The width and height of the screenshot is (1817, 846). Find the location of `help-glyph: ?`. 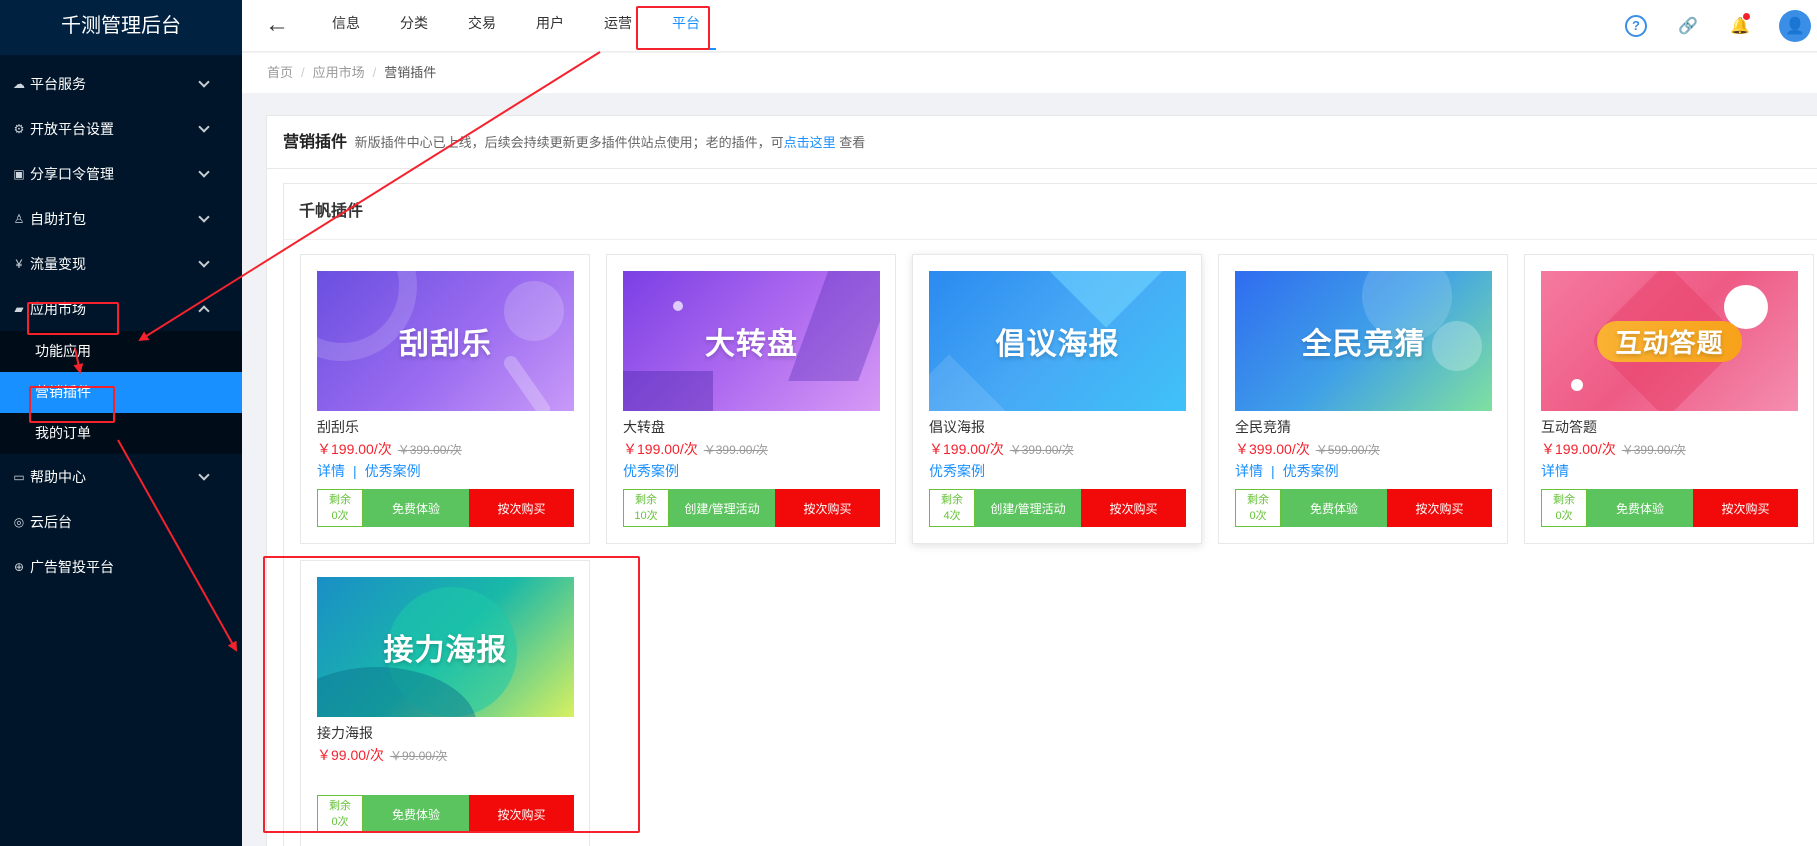

help-glyph: ? is located at coordinates (1636, 26).